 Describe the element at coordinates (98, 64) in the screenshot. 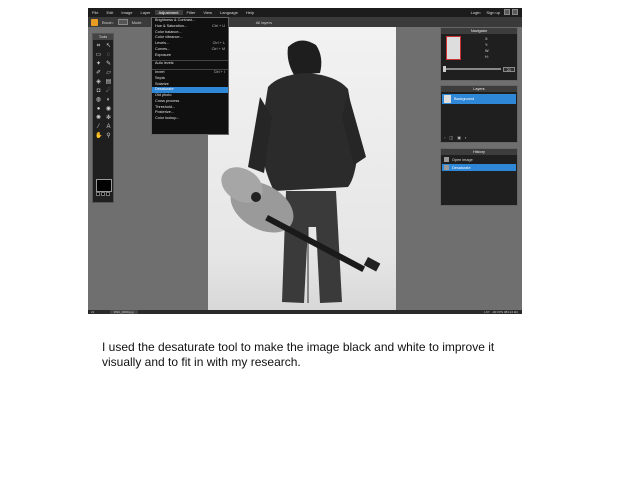

I see `wand-icon: ✦` at that location.